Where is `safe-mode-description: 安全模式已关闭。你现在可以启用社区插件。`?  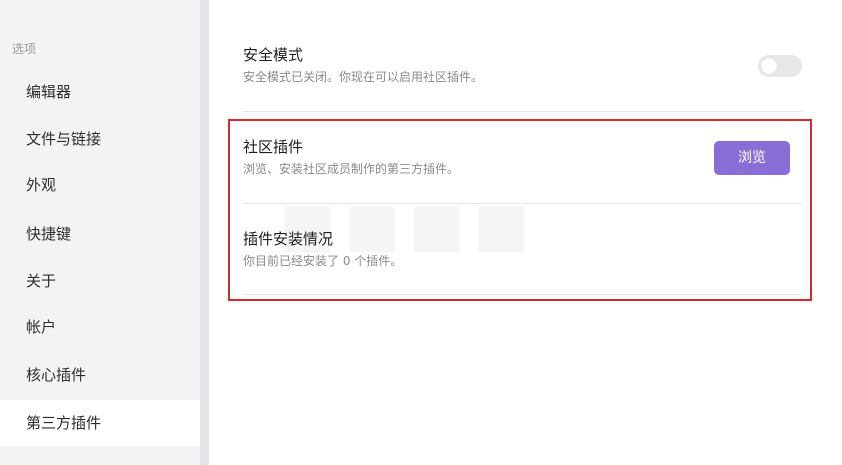
safe-mode-description: 安全模式已关闭。你现在可以启用社区插件。 is located at coordinates (363, 77).